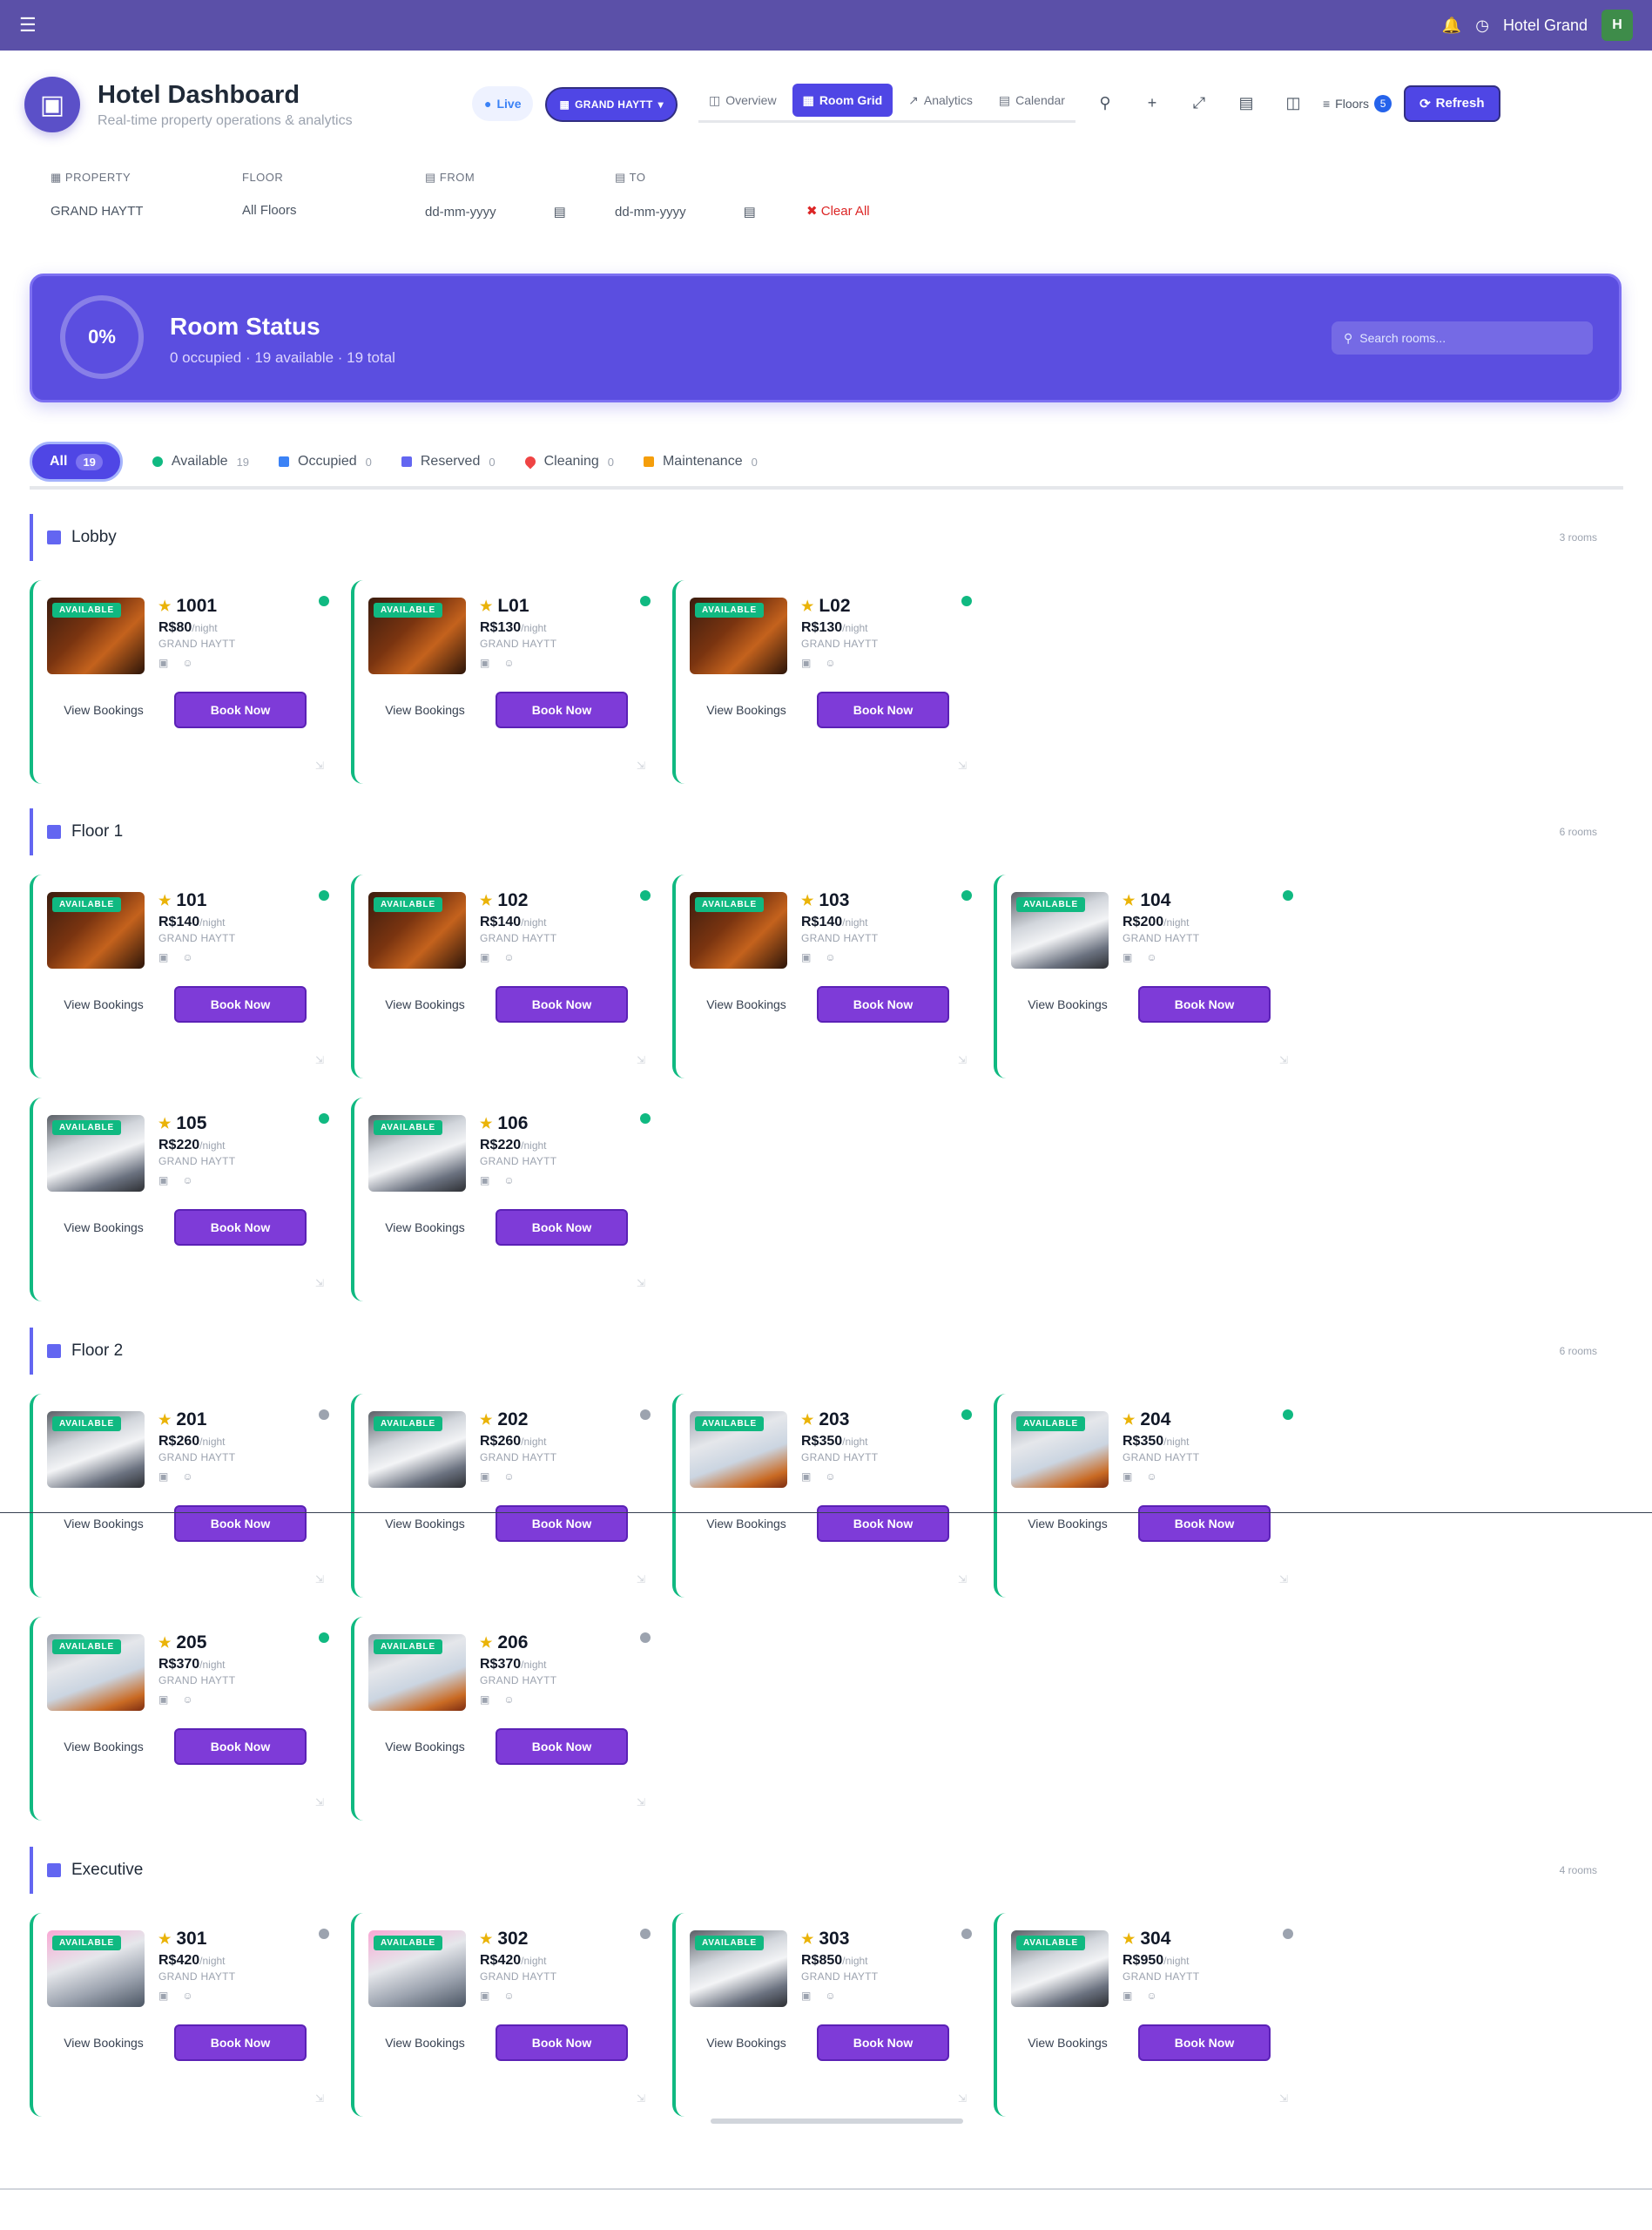 Image resolution: width=1652 pixels, height=2230 pixels. Describe the element at coordinates (710, 212) in the screenshot. I see `to-date-input: dd-mm-yyyy ▤` at that location.